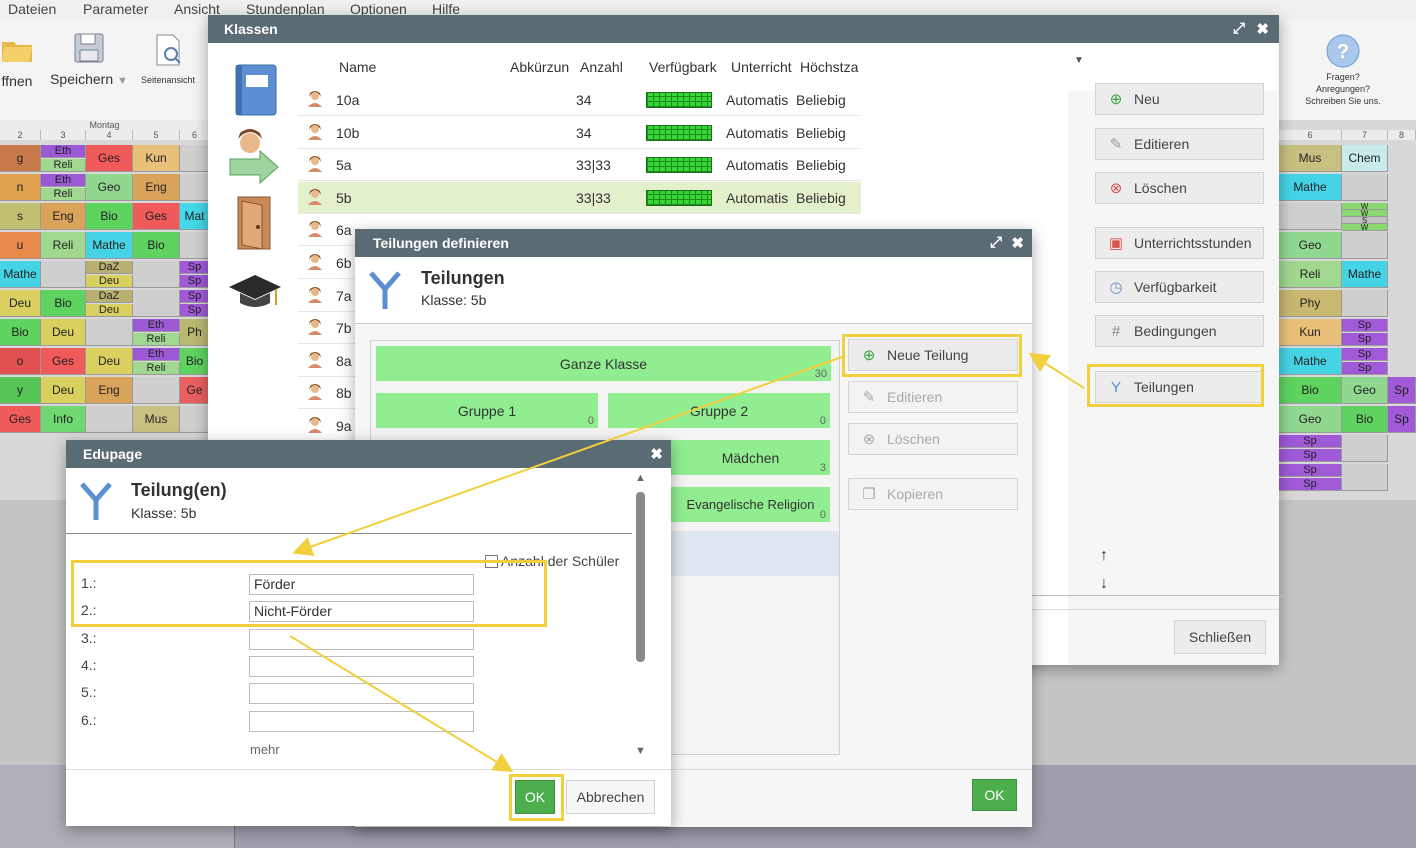 Image resolution: width=1416 pixels, height=848 pixels. What do you see at coordinates (357, 67) in the screenshot?
I see `col-name: Name` at bounding box center [357, 67].